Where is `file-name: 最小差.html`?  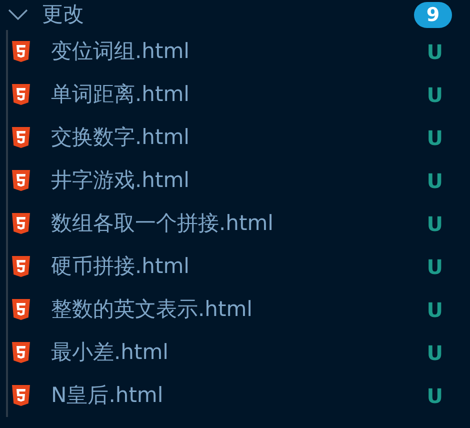
file-name: 最小差.html is located at coordinates (110, 352).